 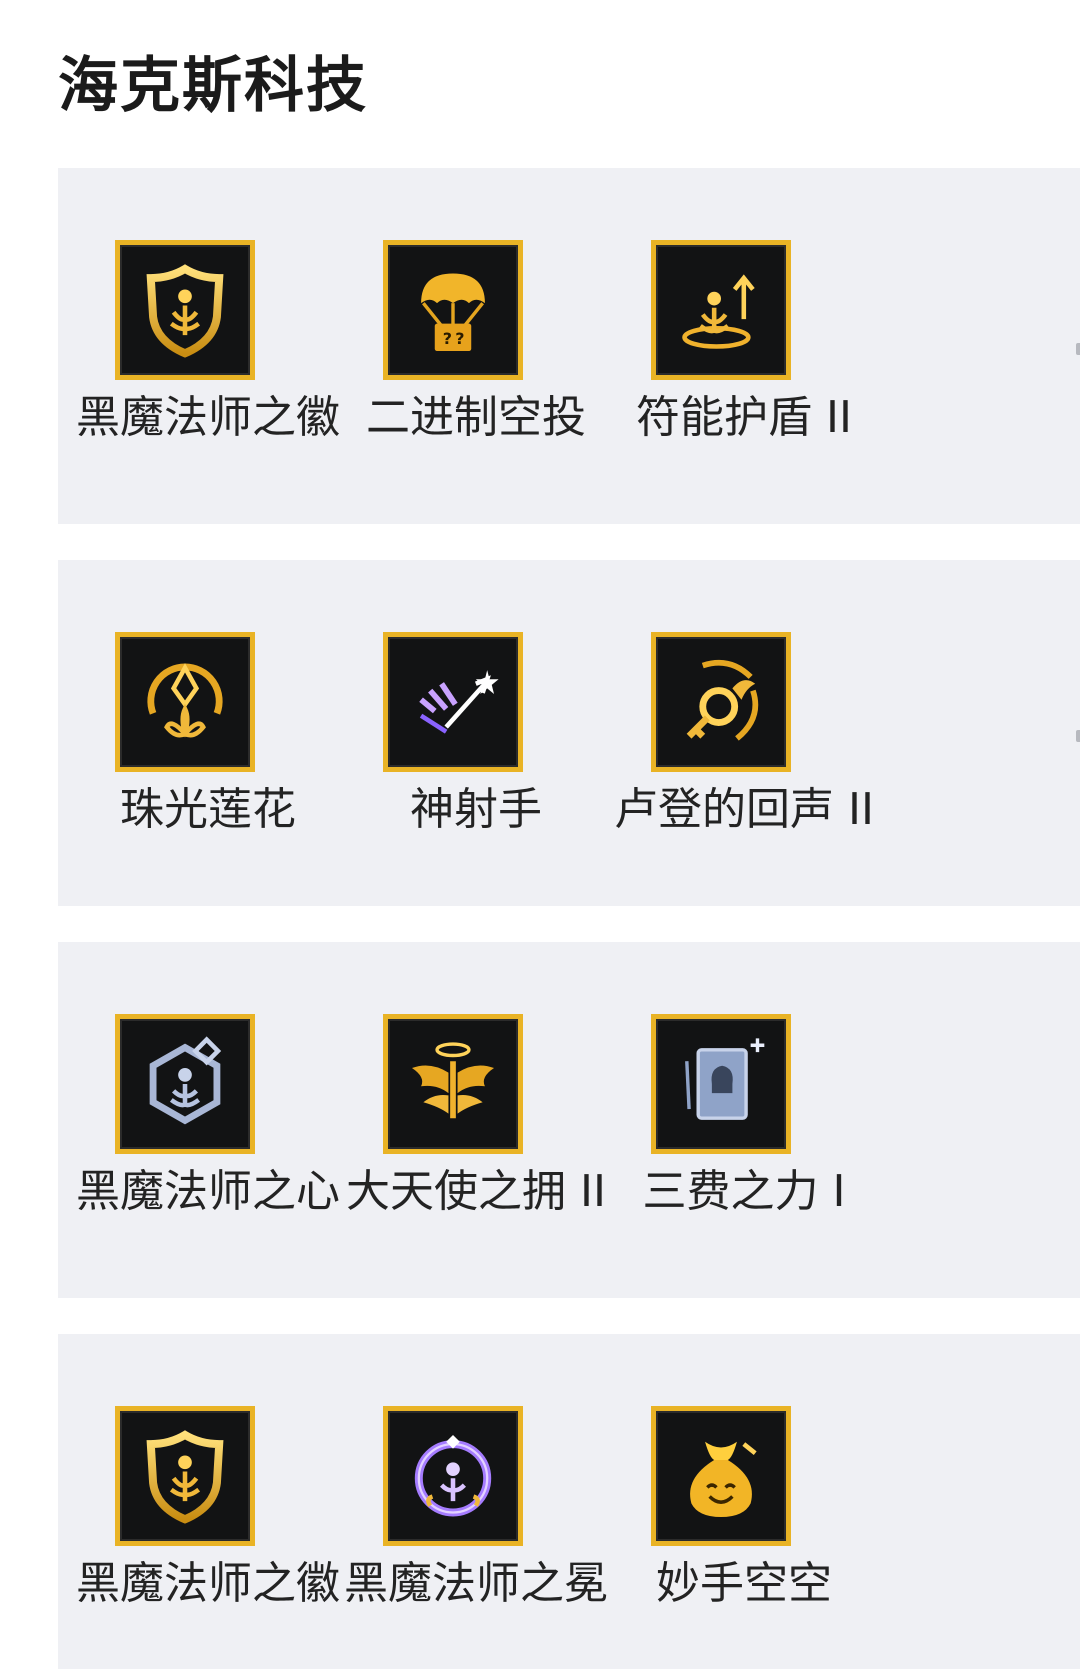 I want to click on augment-label: 妙手空空, so click(x=744, y=1583).